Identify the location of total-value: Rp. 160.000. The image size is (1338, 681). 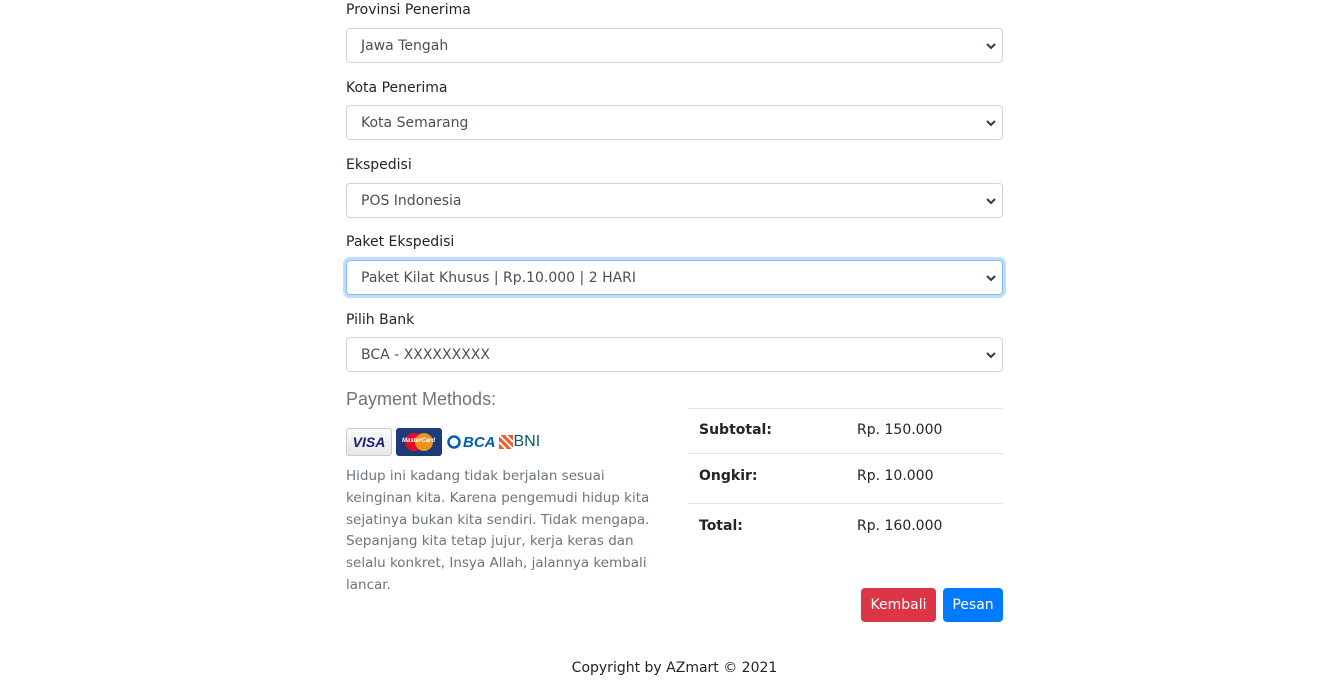
(900, 526).